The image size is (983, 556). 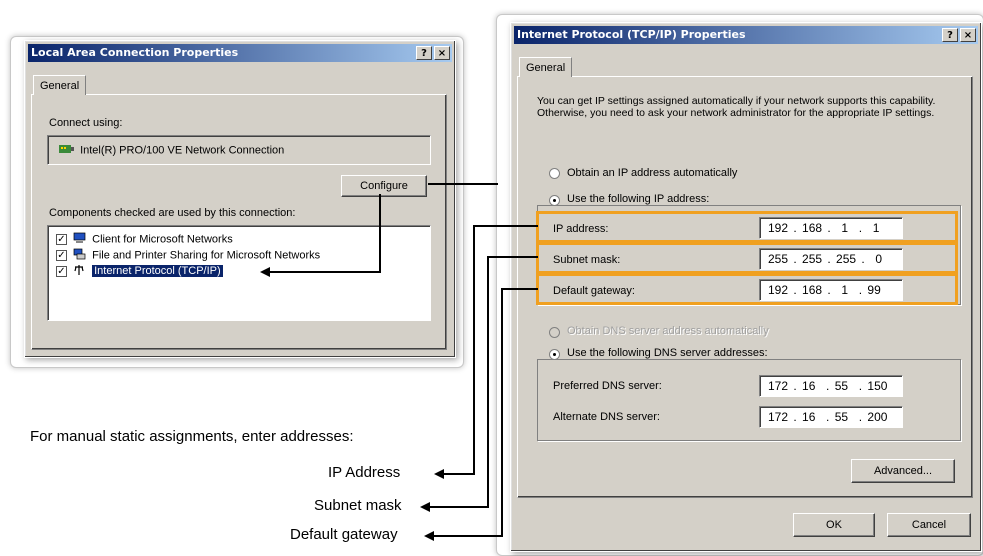 I want to click on network-adapter-icon, so click(x=66, y=150).